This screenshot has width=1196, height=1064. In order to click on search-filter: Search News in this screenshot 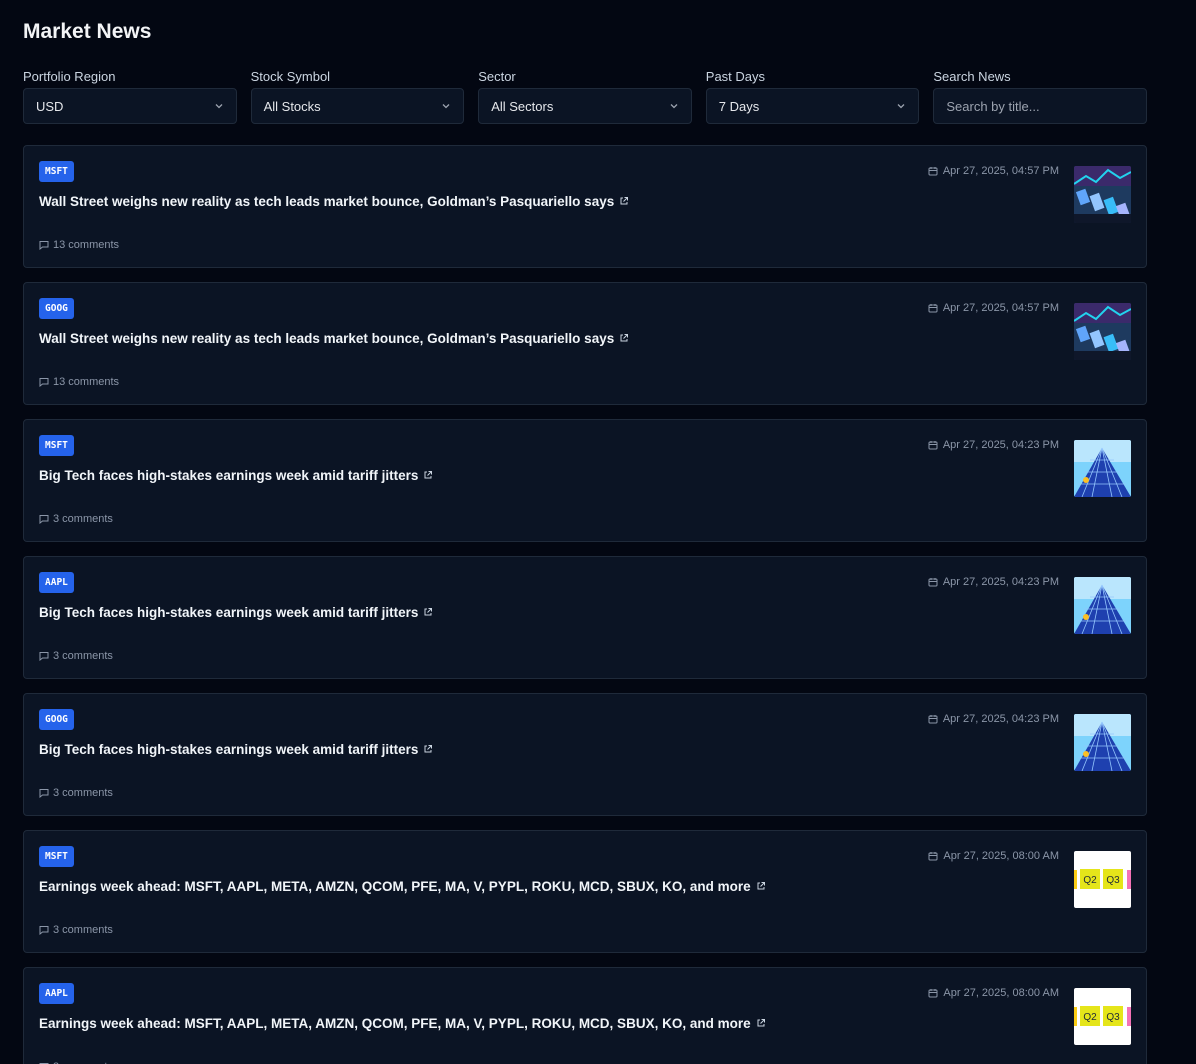, I will do `click(1040, 96)`.